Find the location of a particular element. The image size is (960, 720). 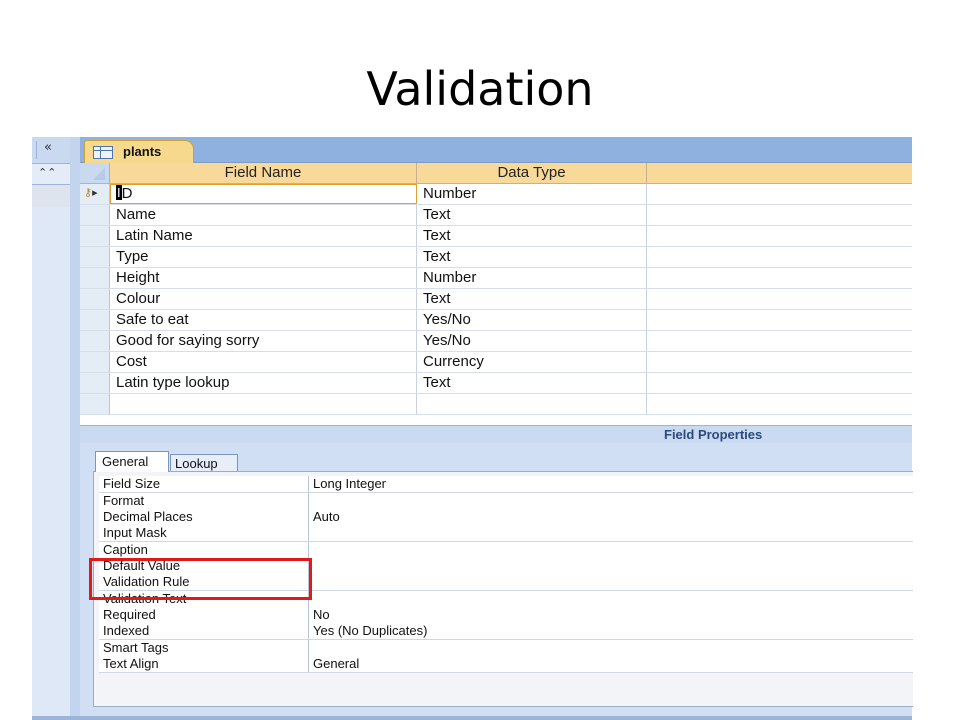

data-type-cell: Currency is located at coordinates (532, 362).